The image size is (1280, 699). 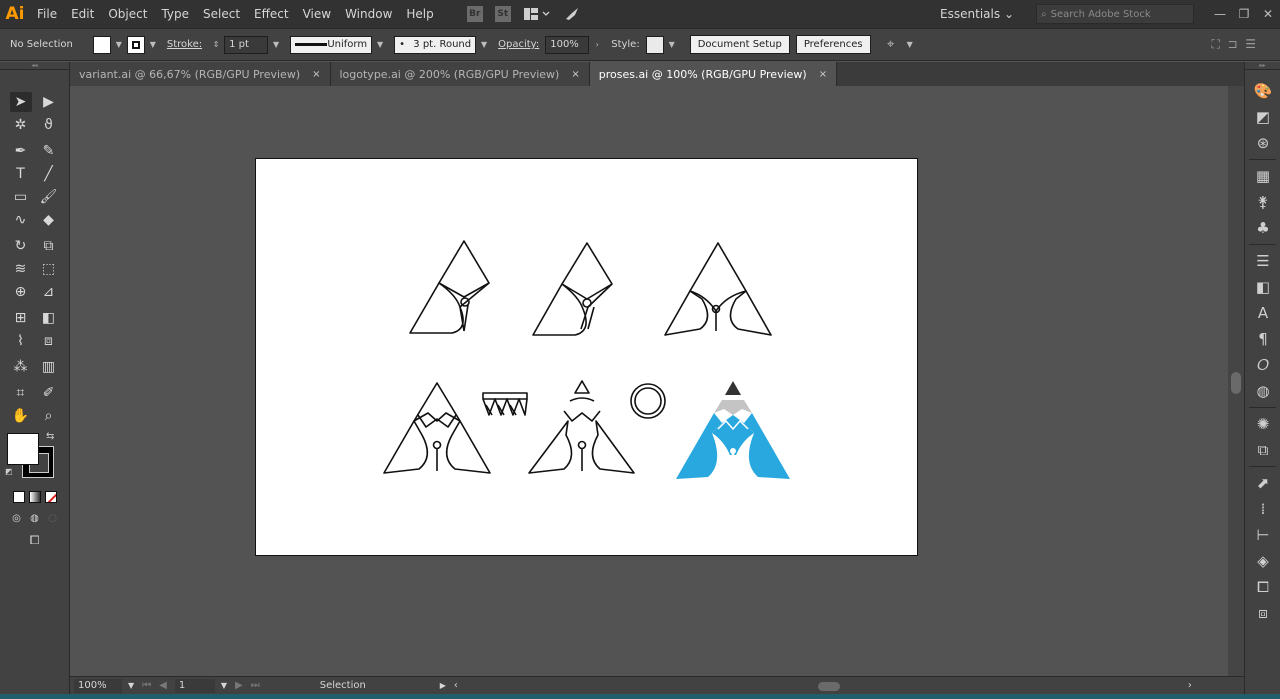 What do you see at coordinates (1262, 228) in the screenshot?
I see `symbols-icon: ♣` at bounding box center [1262, 228].